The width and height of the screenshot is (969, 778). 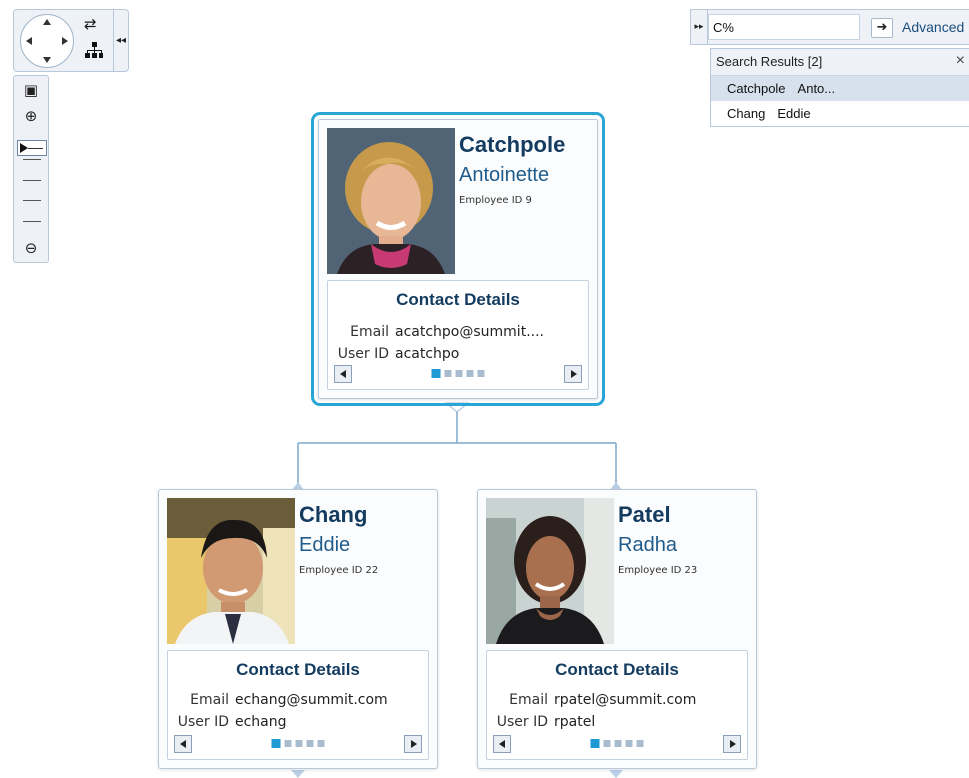 What do you see at coordinates (746, 113) in the screenshot?
I see `result-last-name: Chang` at bounding box center [746, 113].